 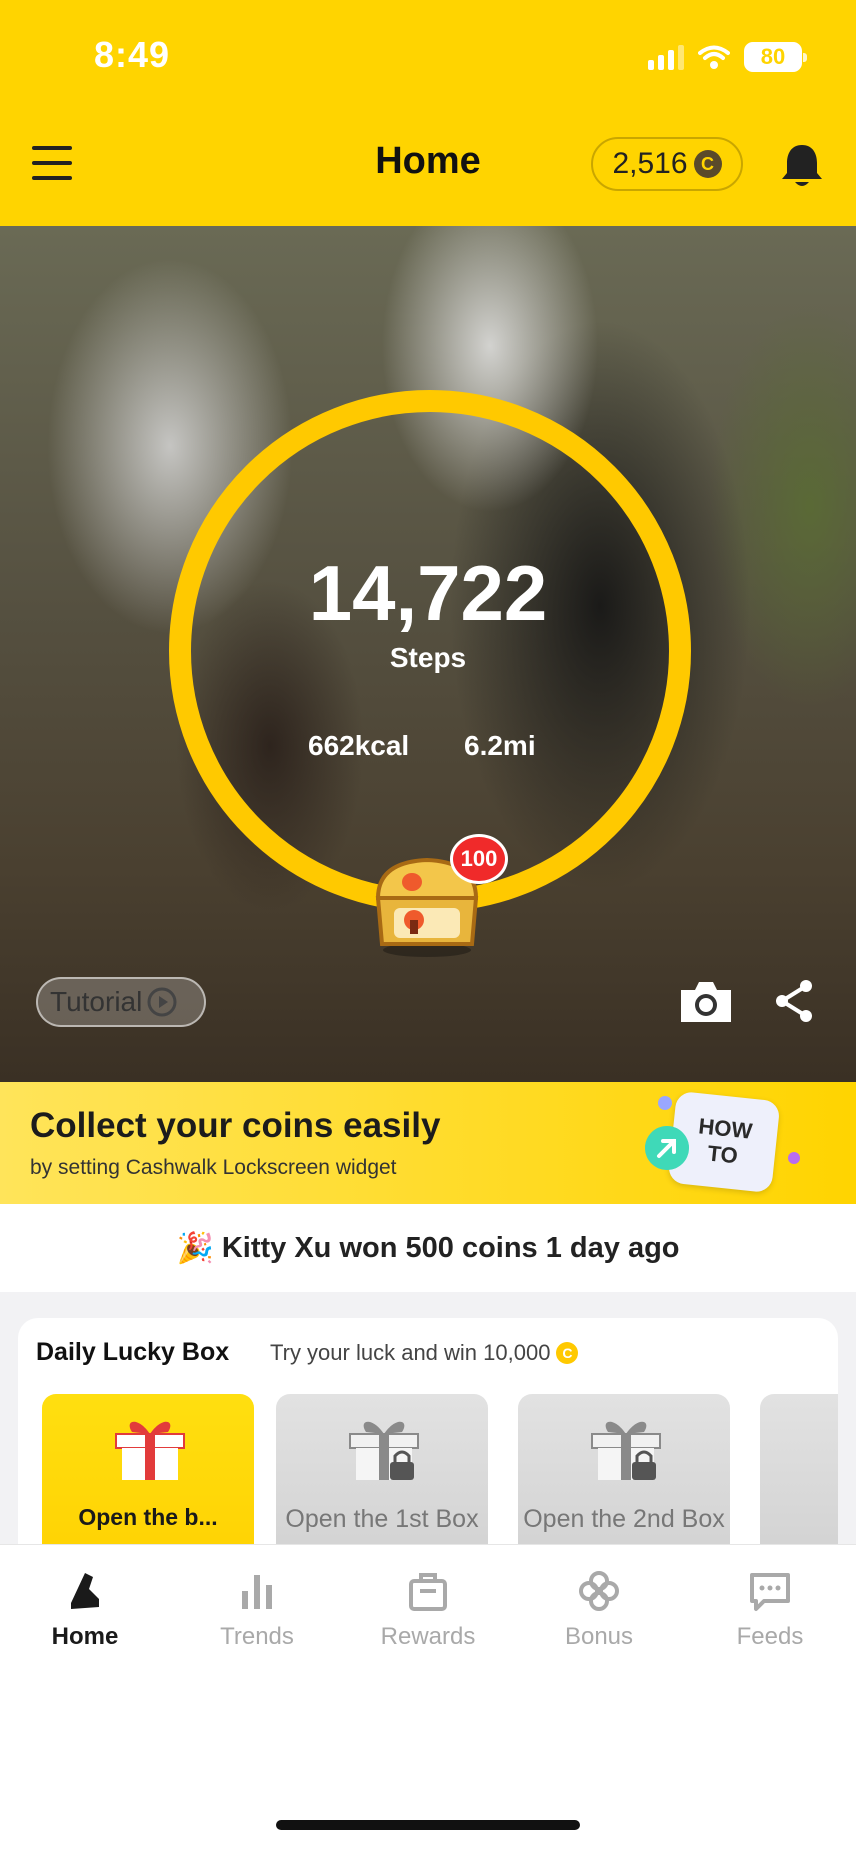 What do you see at coordinates (382, 1519) in the screenshot?
I see `lucky-box-label: Open the 1st Box` at bounding box center [382, 1519].